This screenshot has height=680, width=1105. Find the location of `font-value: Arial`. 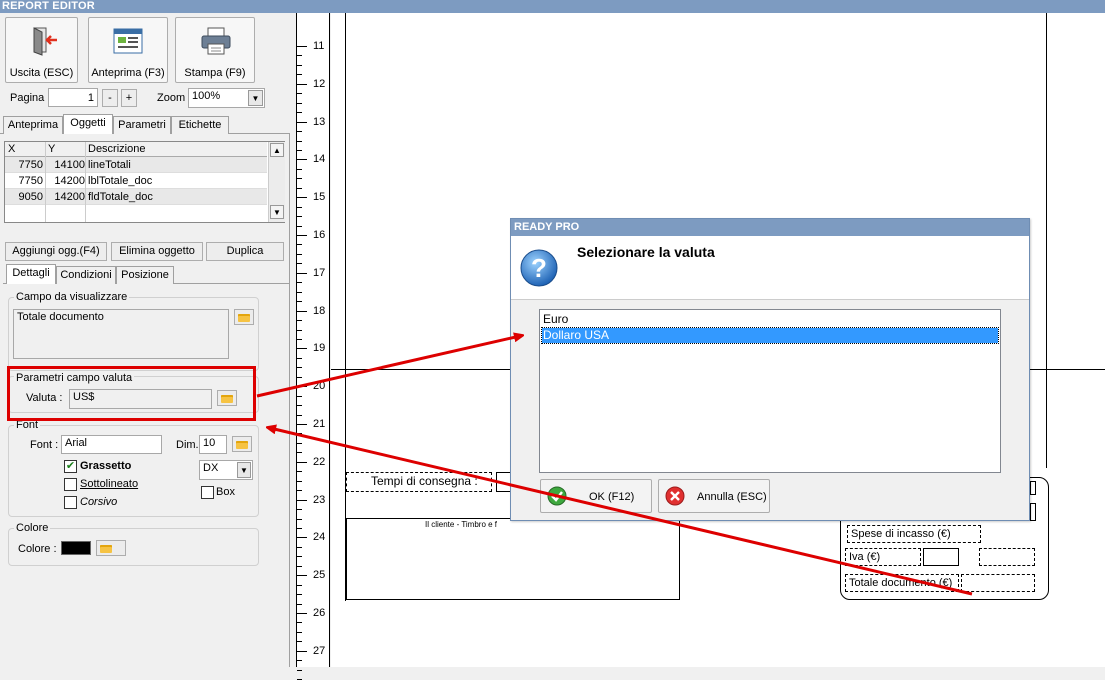

font-value: Arial is located at coordinates (76, 443).